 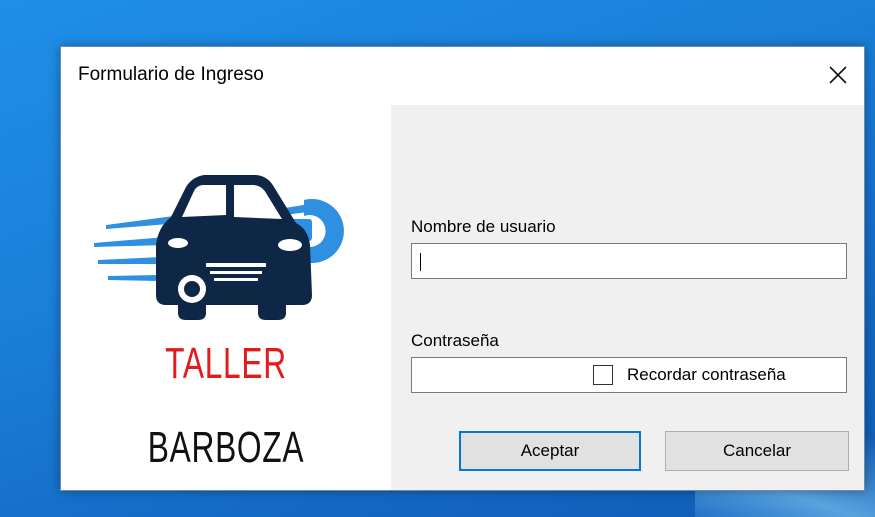 I want to click on username-field, so click(x=629, y=261).